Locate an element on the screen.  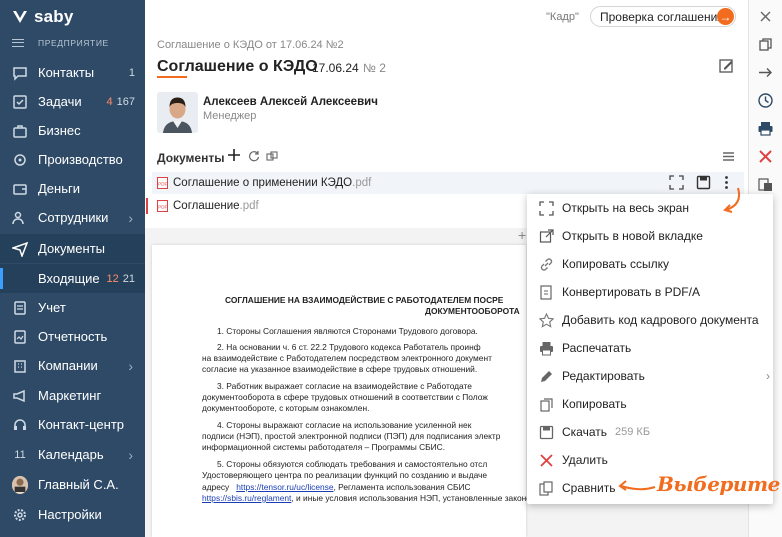
sidebar-item-incoming: Входящие 12 21 is located at coordinates (72, 278).